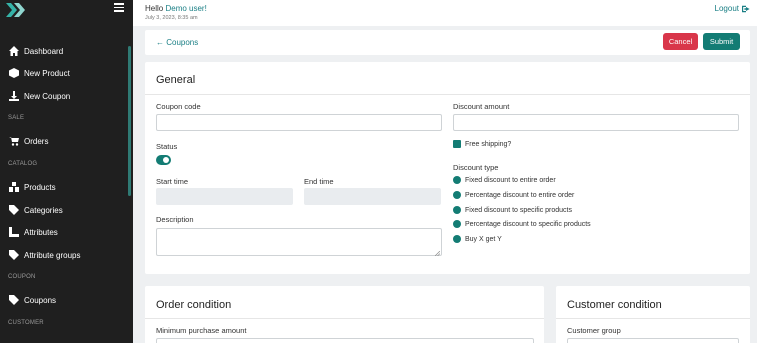  I want to click on sidebar-item-label: Attributes, so click(41, 232).